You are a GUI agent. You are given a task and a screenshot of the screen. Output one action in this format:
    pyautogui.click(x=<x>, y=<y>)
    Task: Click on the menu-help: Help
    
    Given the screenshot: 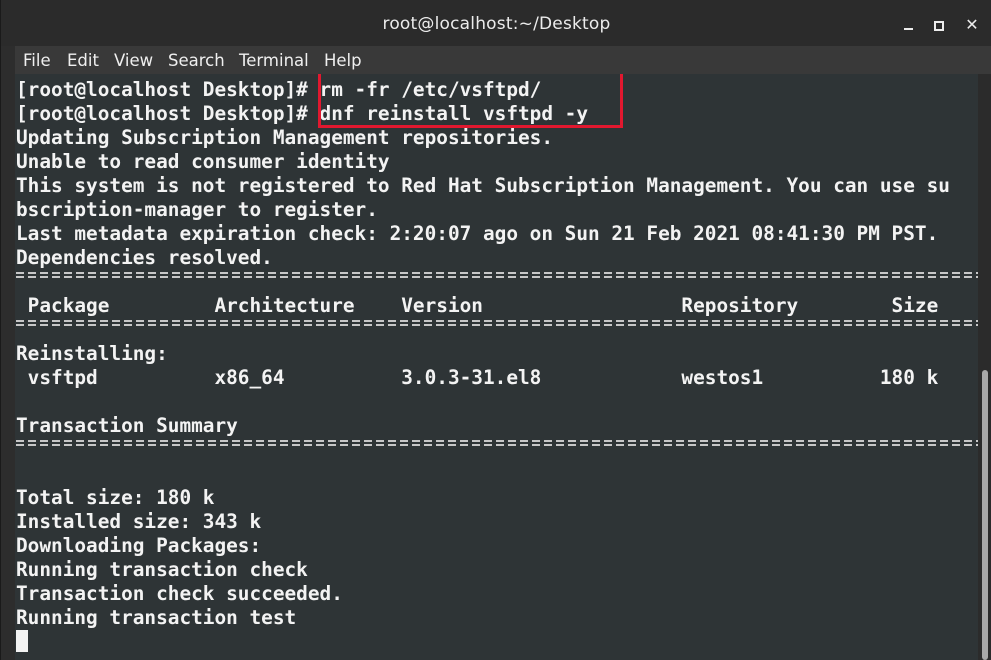 What is the action you would take?
    pyautogui.click(x=343, y=60)
    